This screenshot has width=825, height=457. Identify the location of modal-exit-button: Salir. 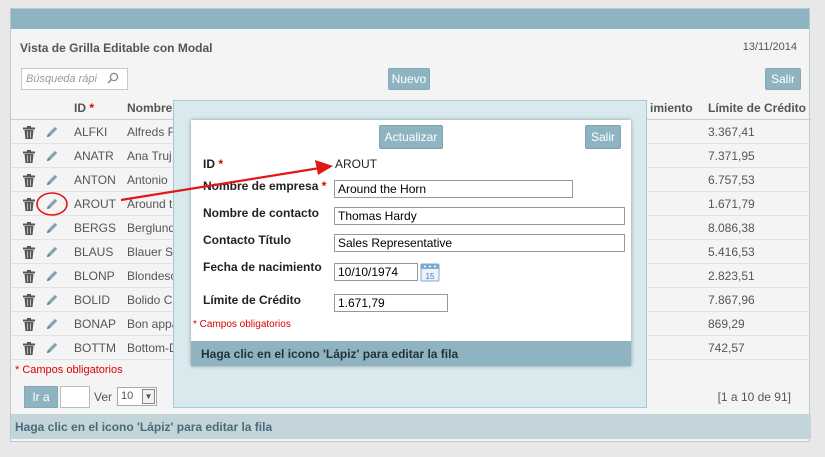
(603, 137).